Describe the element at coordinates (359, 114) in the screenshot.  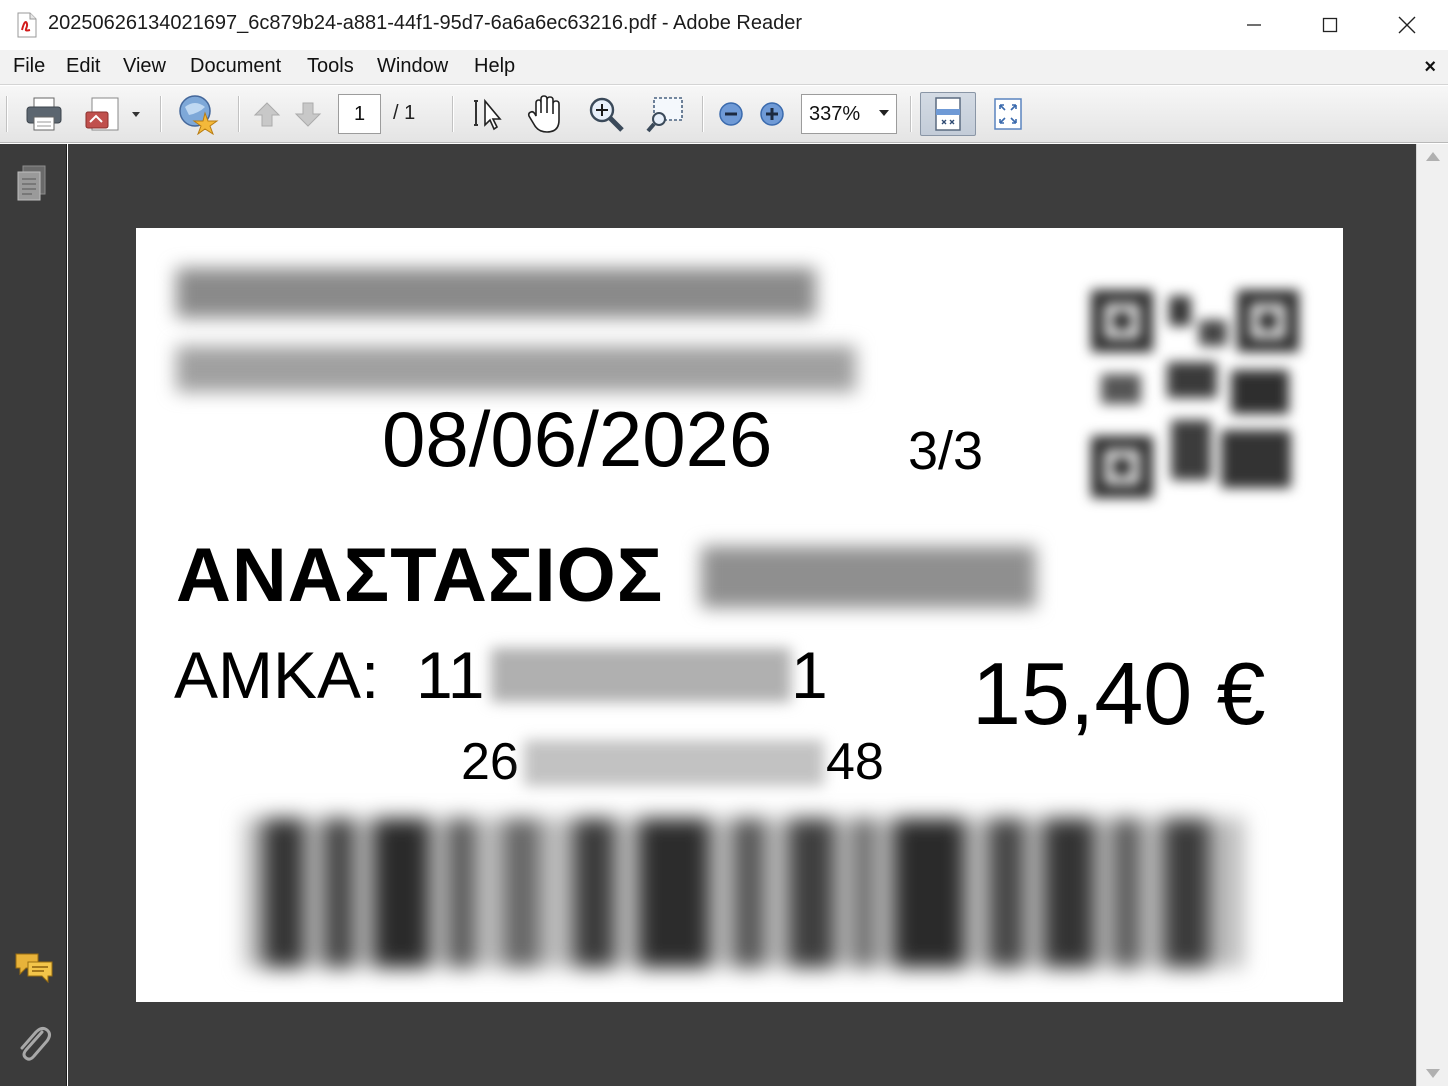
I see `page-number-input` at that location.